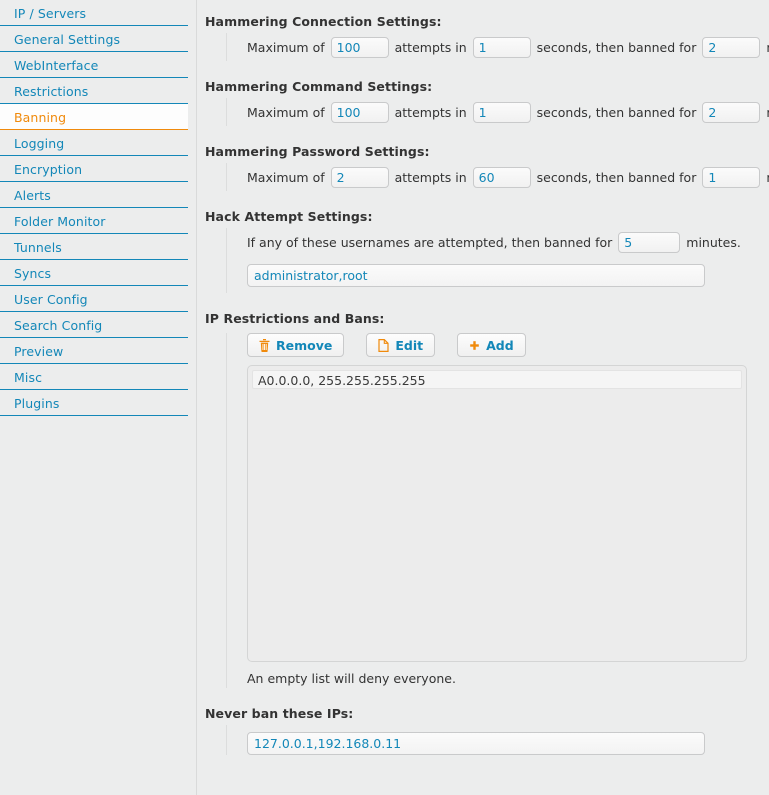  What do you see at coordinates (94, 39) in the screenshot?
I see `sidebar-item-general-settings: General Settings` at bounding box center [94, 39].